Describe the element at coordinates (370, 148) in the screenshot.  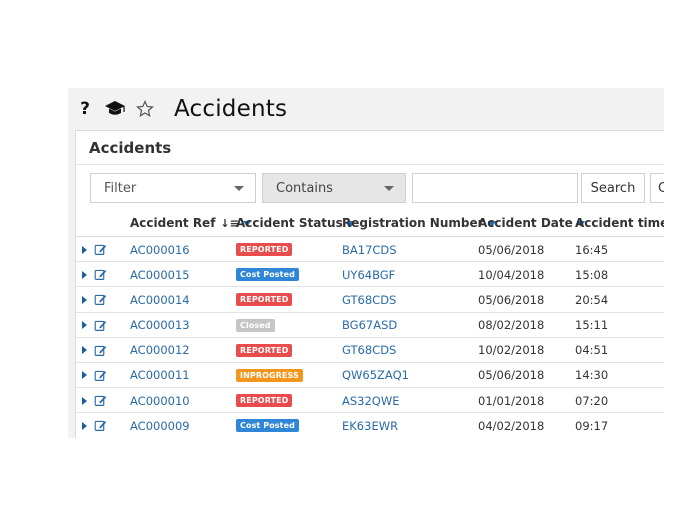
I see `panel-header: Accidents` at that location.